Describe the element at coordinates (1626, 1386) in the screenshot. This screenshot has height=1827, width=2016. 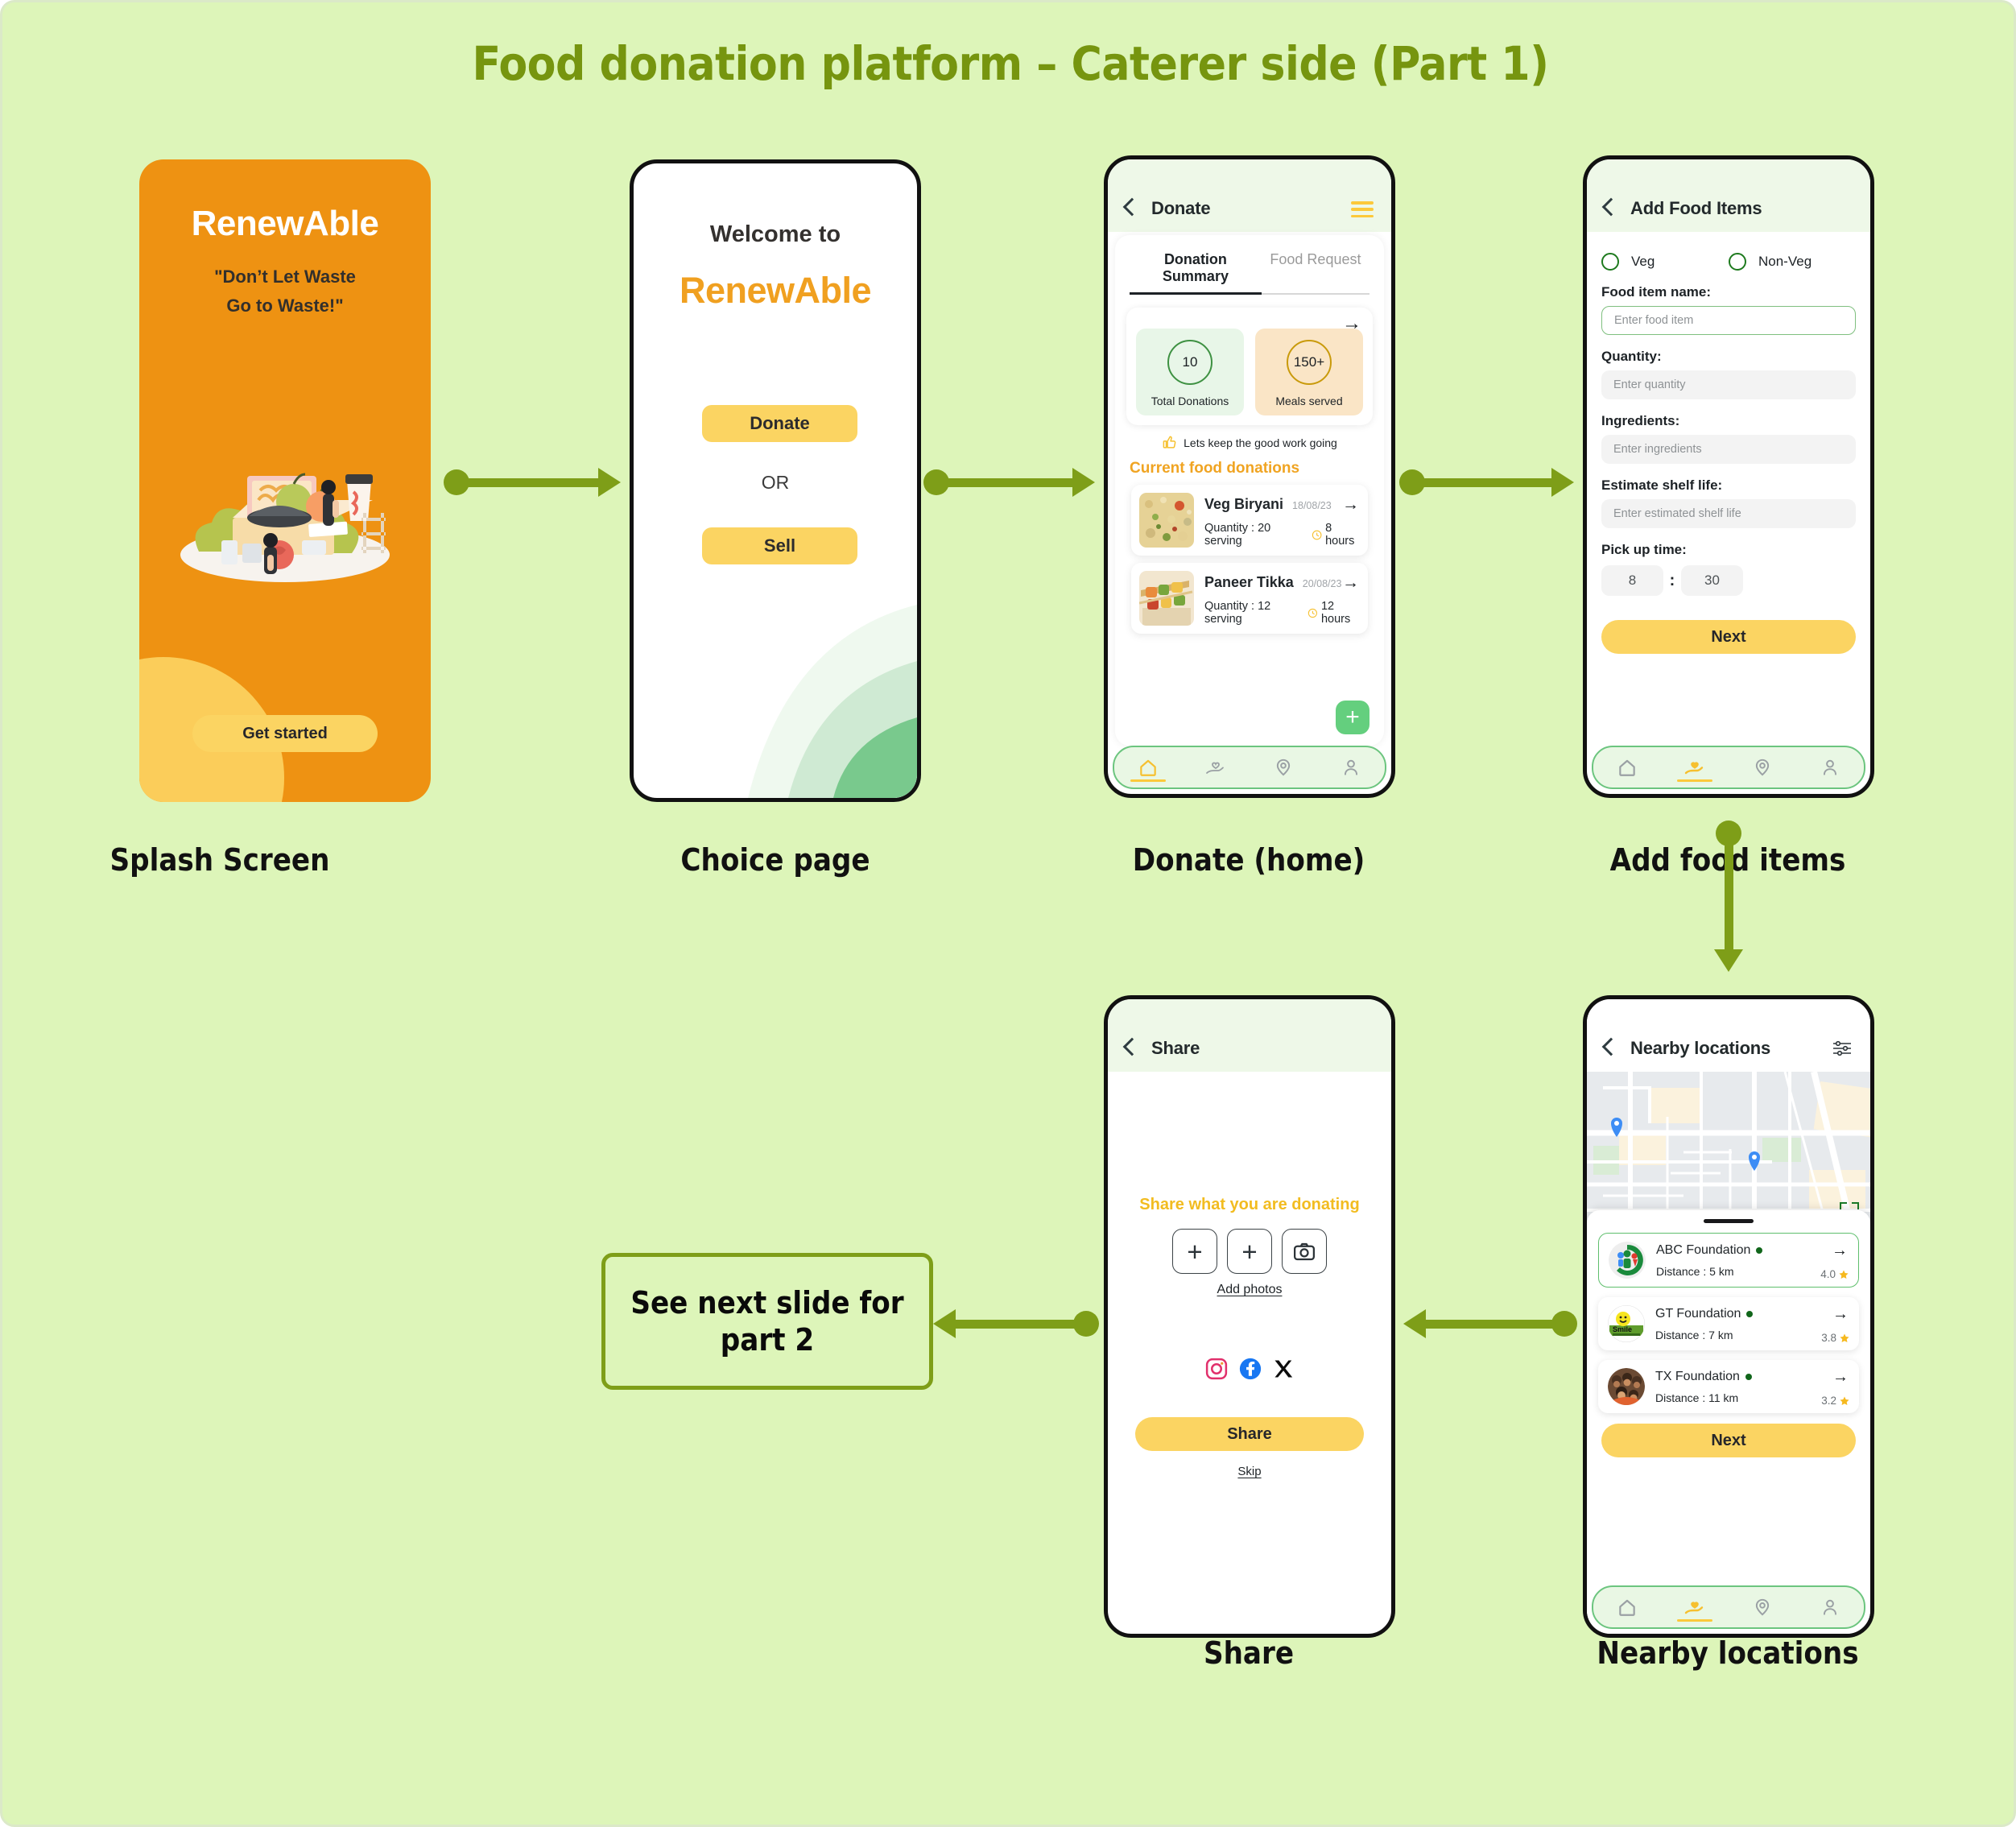
I see `tx-foundation-photo` at that location.